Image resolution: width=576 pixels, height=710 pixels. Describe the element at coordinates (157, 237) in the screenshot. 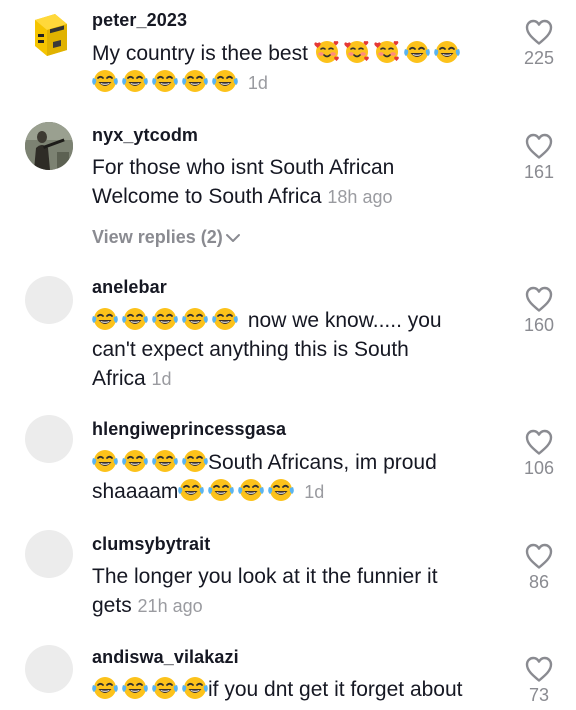

I see `view-replies-label: View replies (2)` at that location.